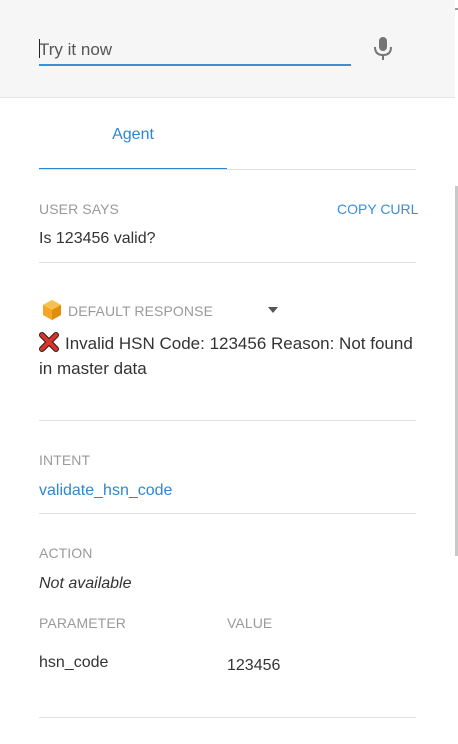 The height and width of the screenshot is (744, 458). What do you see at coordinates (250, 623) in the screenshot?
I see `value-header: VALUE` at bounding box center [250, 623].